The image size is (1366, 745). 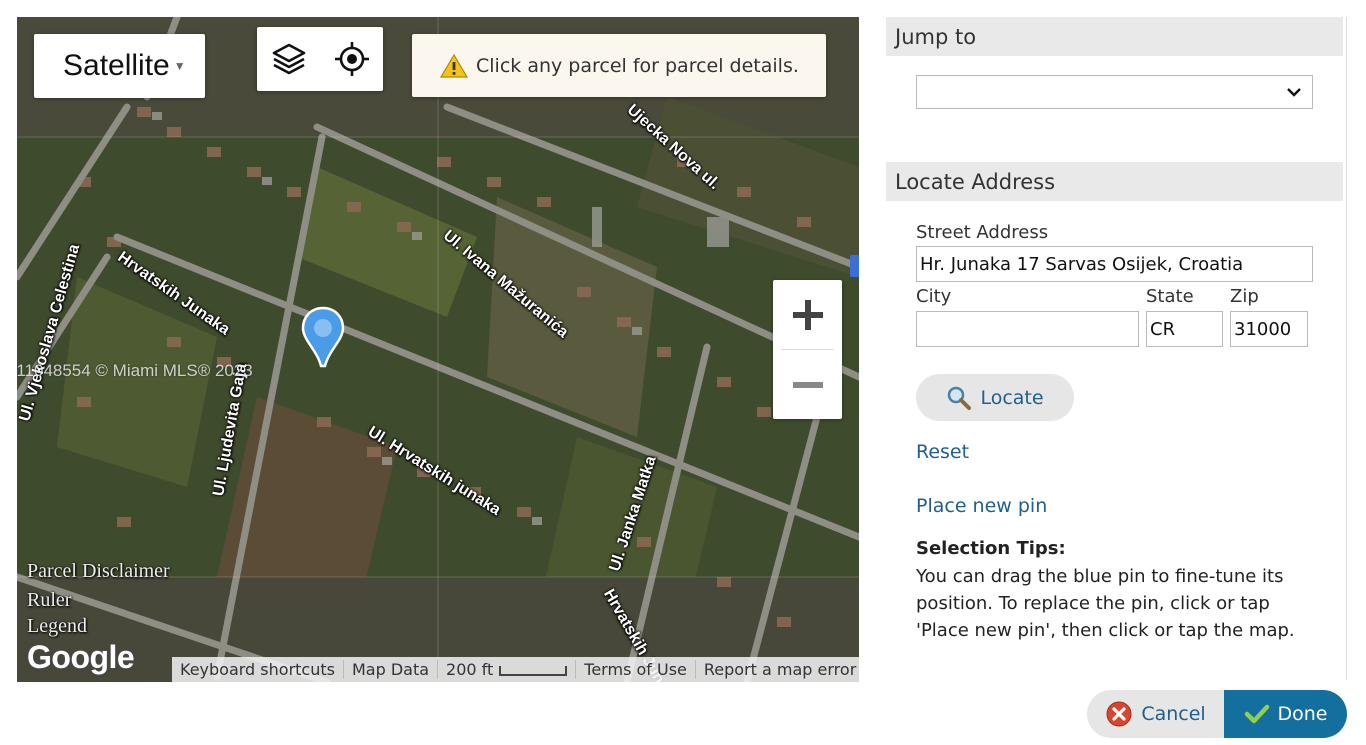 I want to click on locate-address-header: Locate Address, so click(x=1114, y=181).